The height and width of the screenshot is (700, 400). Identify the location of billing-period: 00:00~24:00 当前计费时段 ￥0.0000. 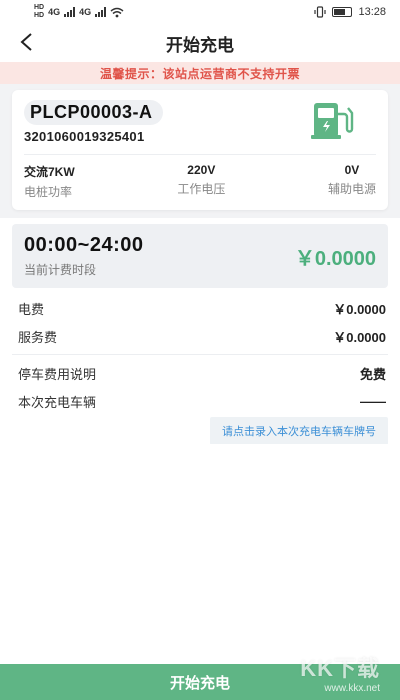
(200, 256).